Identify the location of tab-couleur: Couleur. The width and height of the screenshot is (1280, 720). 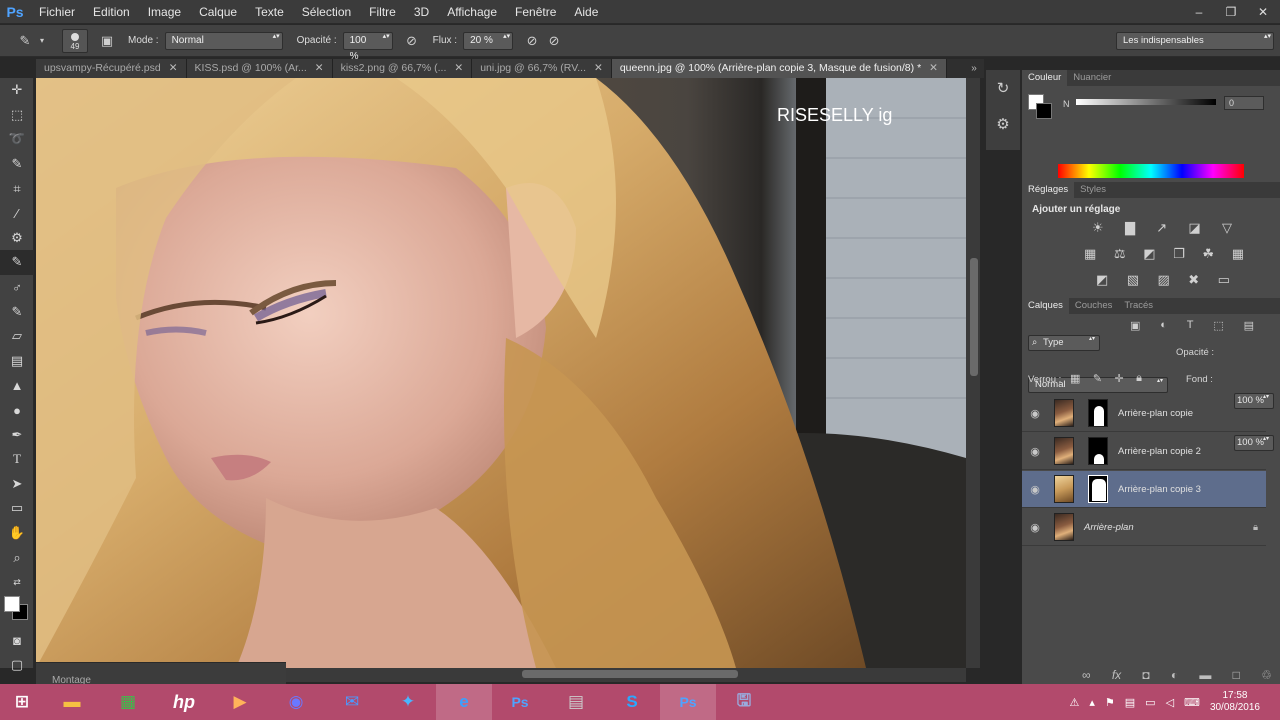
(1045, 78).